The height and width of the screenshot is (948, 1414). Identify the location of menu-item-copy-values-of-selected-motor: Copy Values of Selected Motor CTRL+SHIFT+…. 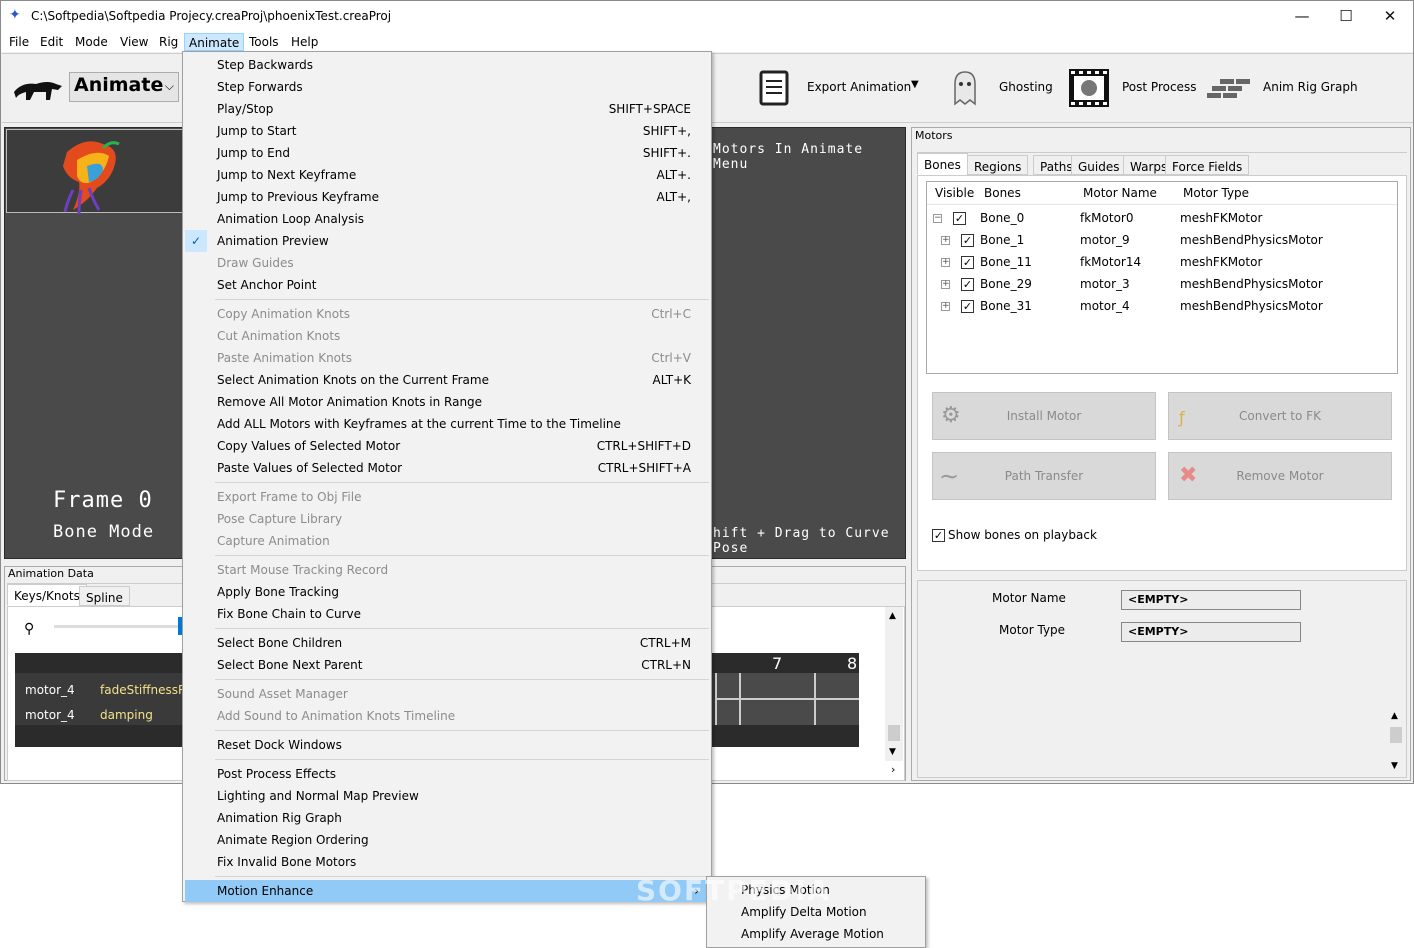
(447, 446).